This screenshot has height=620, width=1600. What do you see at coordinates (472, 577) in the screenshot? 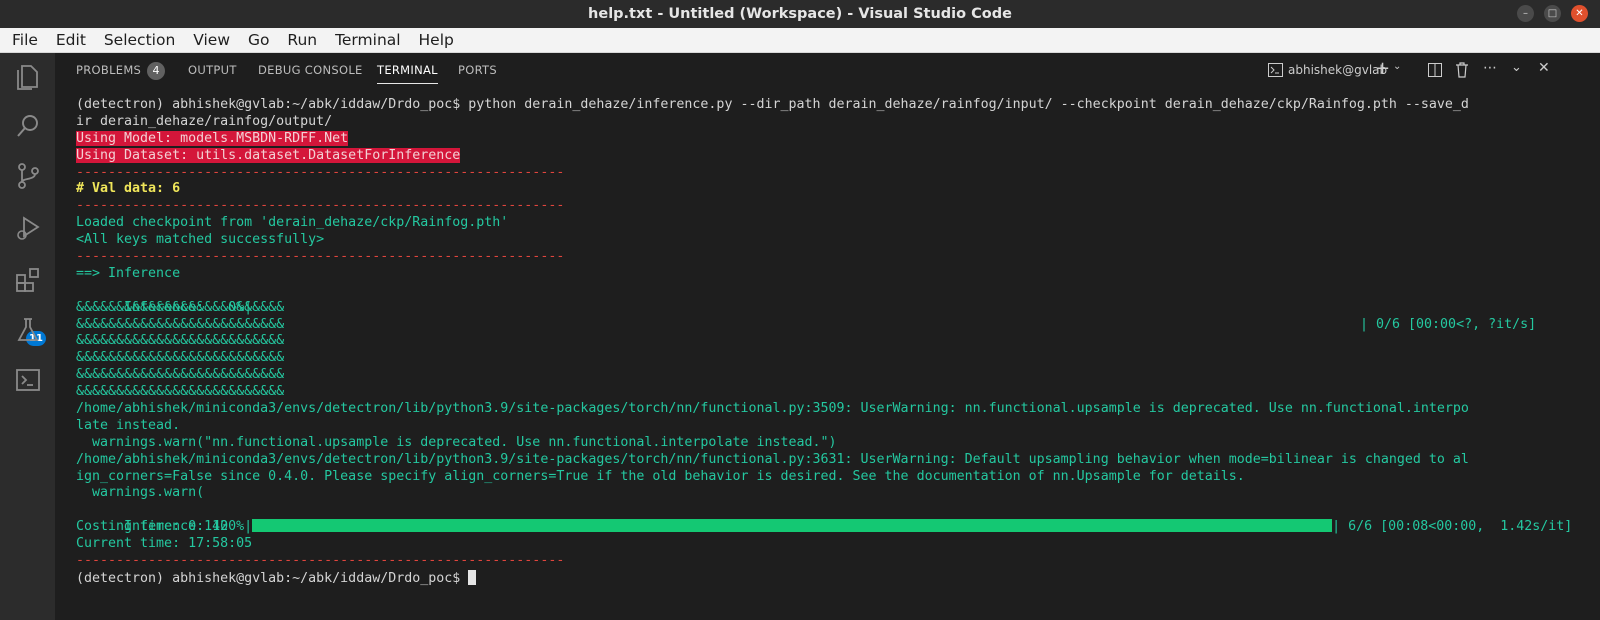
I see `terminal-cursor` at bounding box center [472, 577].